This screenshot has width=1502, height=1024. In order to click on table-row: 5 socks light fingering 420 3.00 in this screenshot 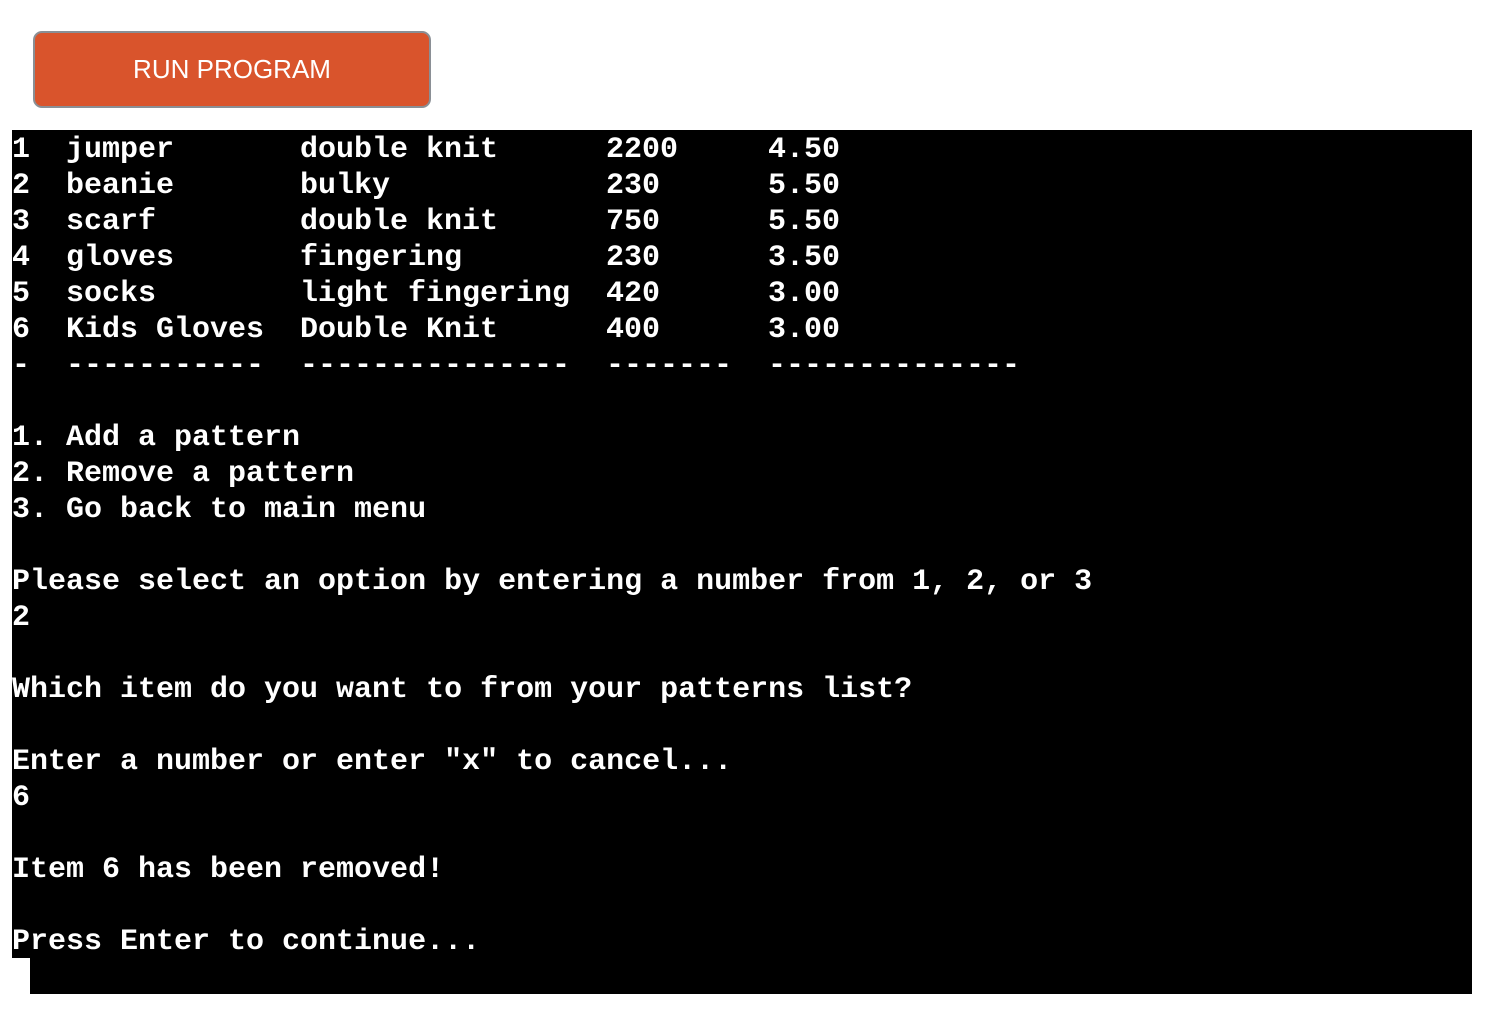, I will do `click(426, 294)`.